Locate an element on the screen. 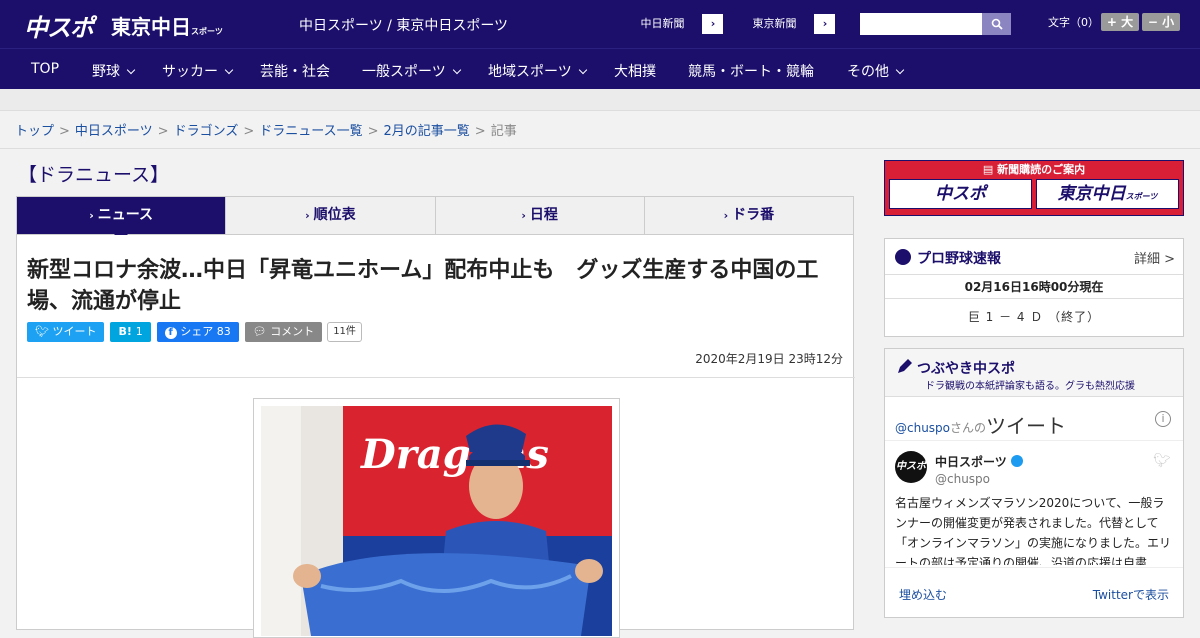 This screenshot has height=638, width=1200. nav-label: 競馬・ボート・競輪 is located at coordinates (751, 72).